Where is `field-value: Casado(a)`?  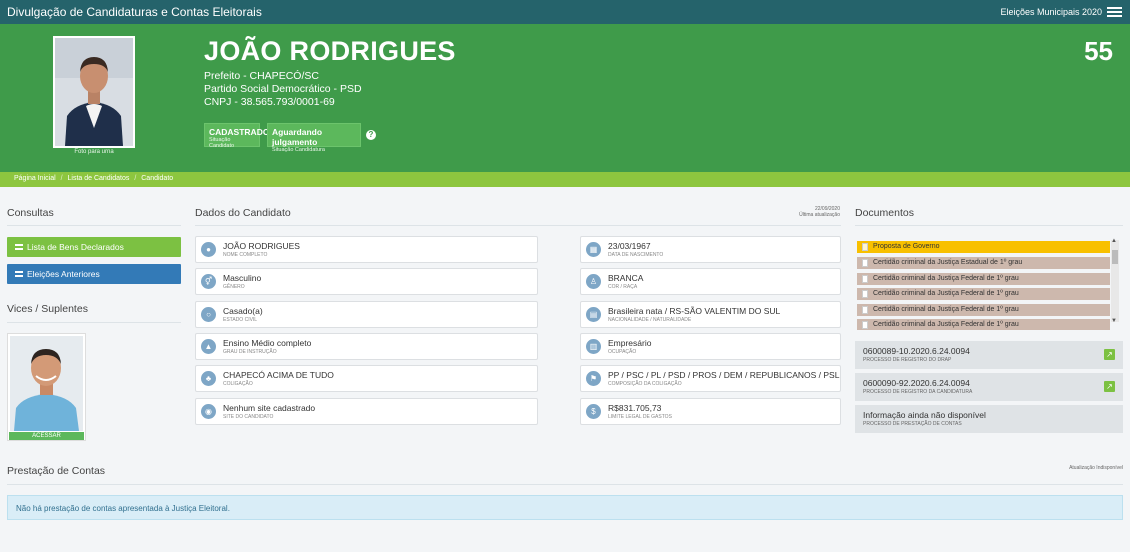 field-value: Casado(a) is located at coordinates (243, 311).